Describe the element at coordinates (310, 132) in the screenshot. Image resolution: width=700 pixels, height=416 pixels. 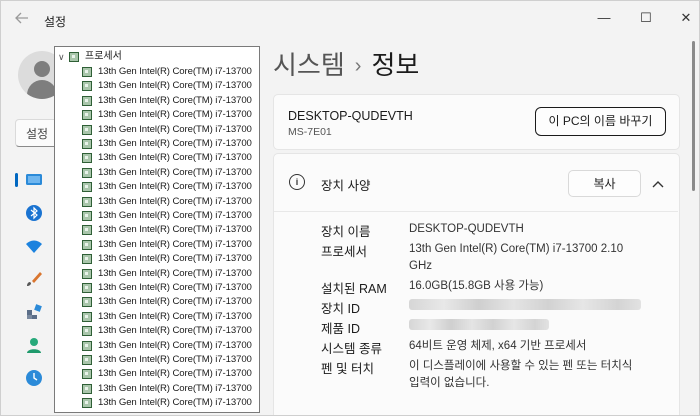
I see `device-model: MS-7E01` at that location.